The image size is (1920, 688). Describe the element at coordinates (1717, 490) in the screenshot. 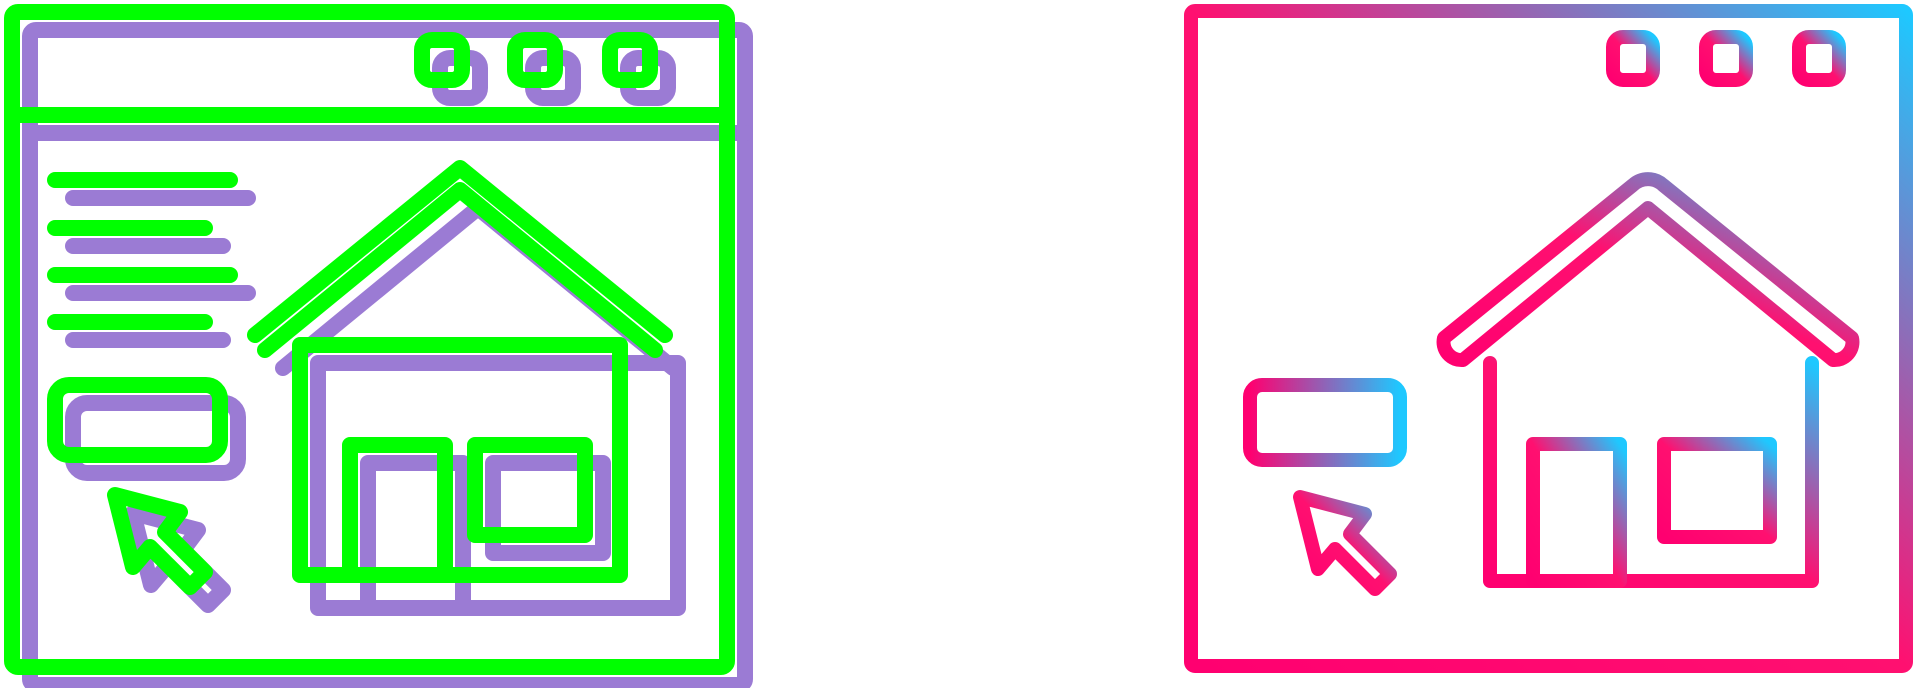

I see `house-window` at that location.